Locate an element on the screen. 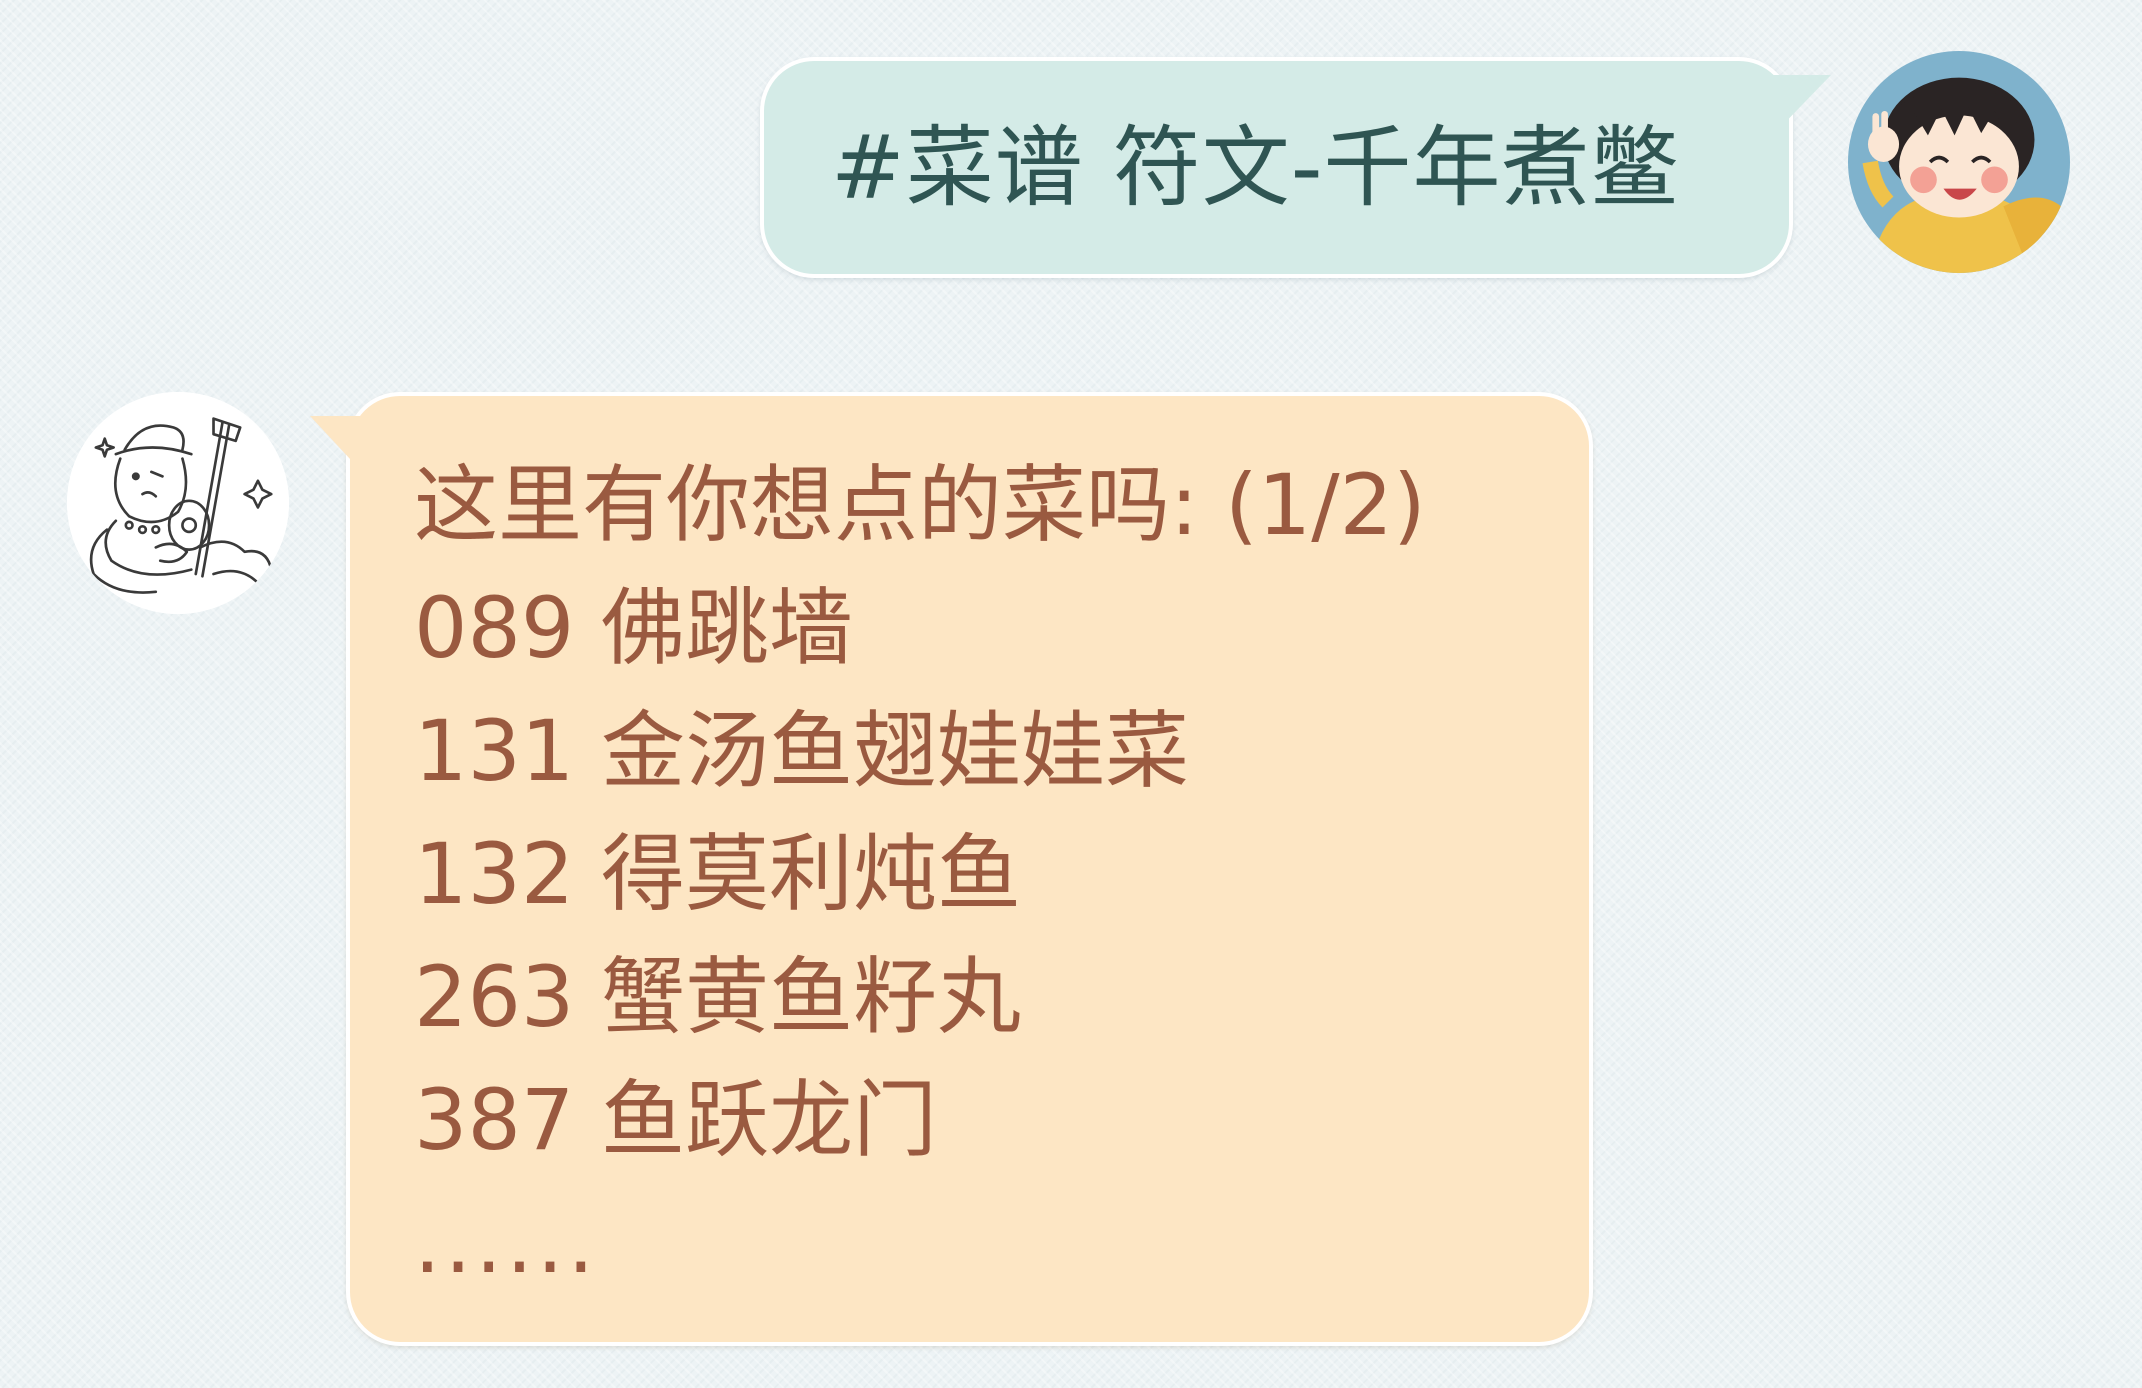 Image resolution: width=2142 pixels, height=1388 pixels. recipe-item: 131 金汤鱼翅娃娃菜 is located at coordinates (802, 751).